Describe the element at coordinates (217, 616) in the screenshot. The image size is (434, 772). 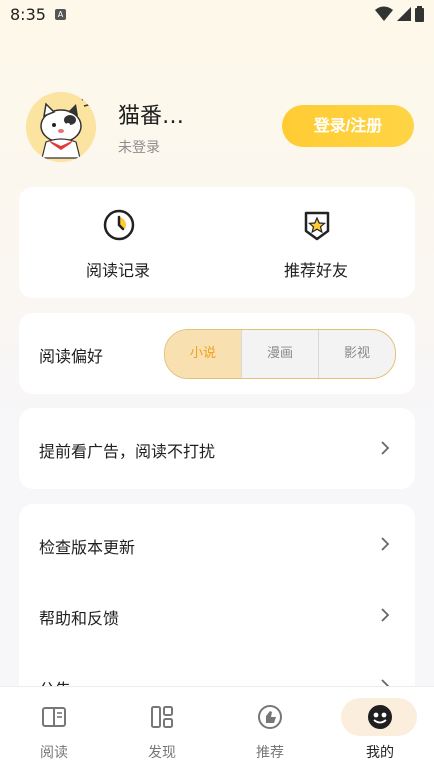
I see `help-feedback-row: 帮助和反馈` at that location.